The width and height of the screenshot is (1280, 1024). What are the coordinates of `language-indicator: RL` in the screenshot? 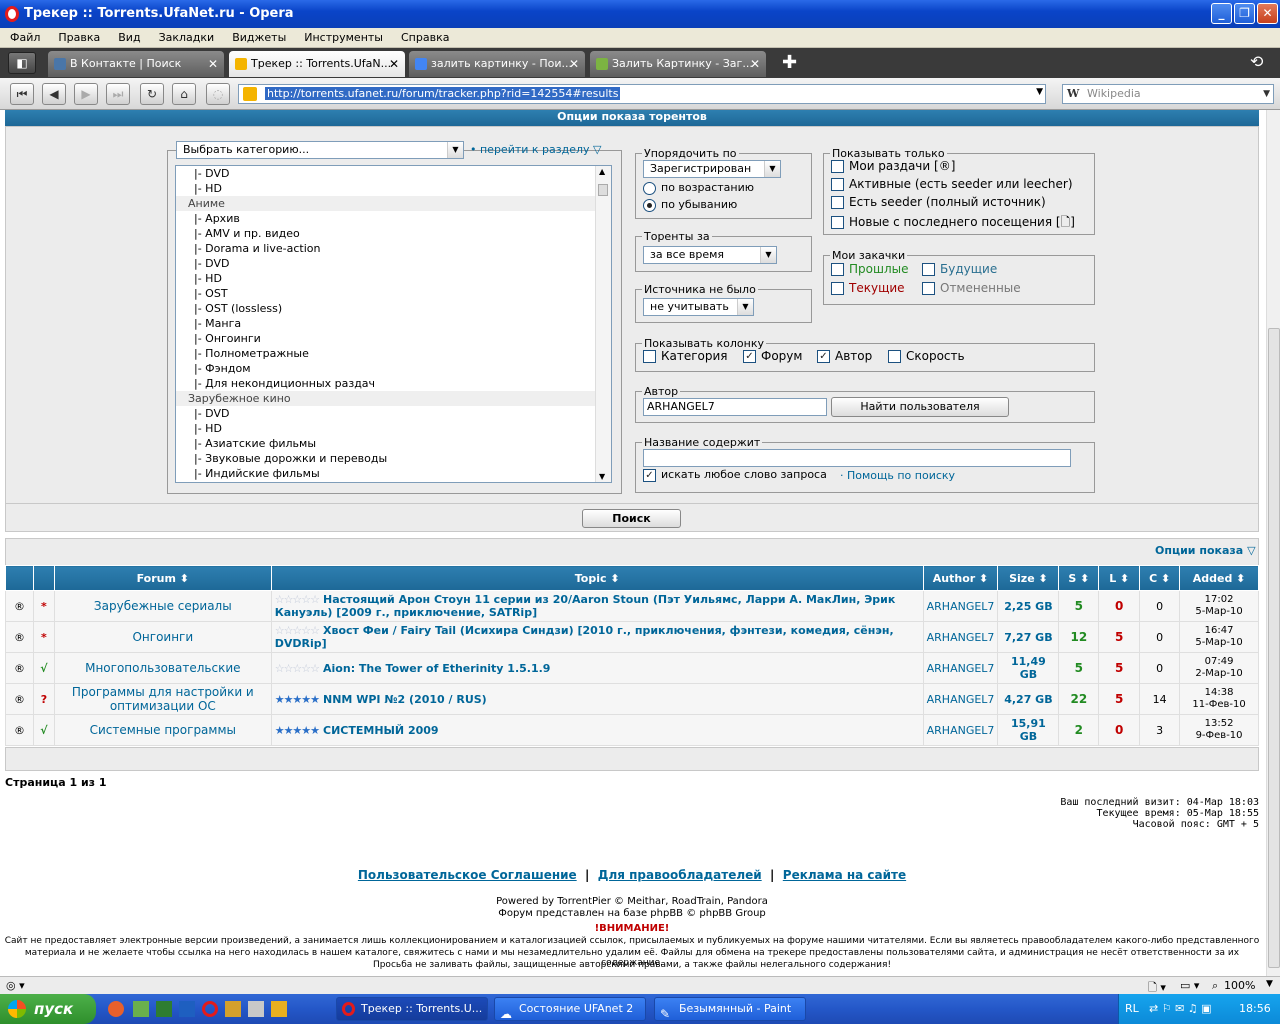 It's located at (1132, 1009).